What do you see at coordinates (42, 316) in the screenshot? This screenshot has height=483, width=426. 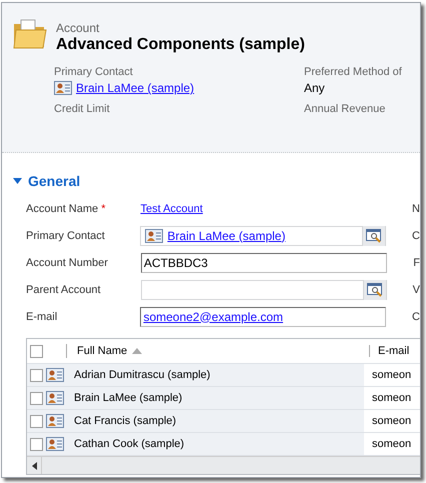 I see `field-label: E-mail` at bounding box center [42, 316].